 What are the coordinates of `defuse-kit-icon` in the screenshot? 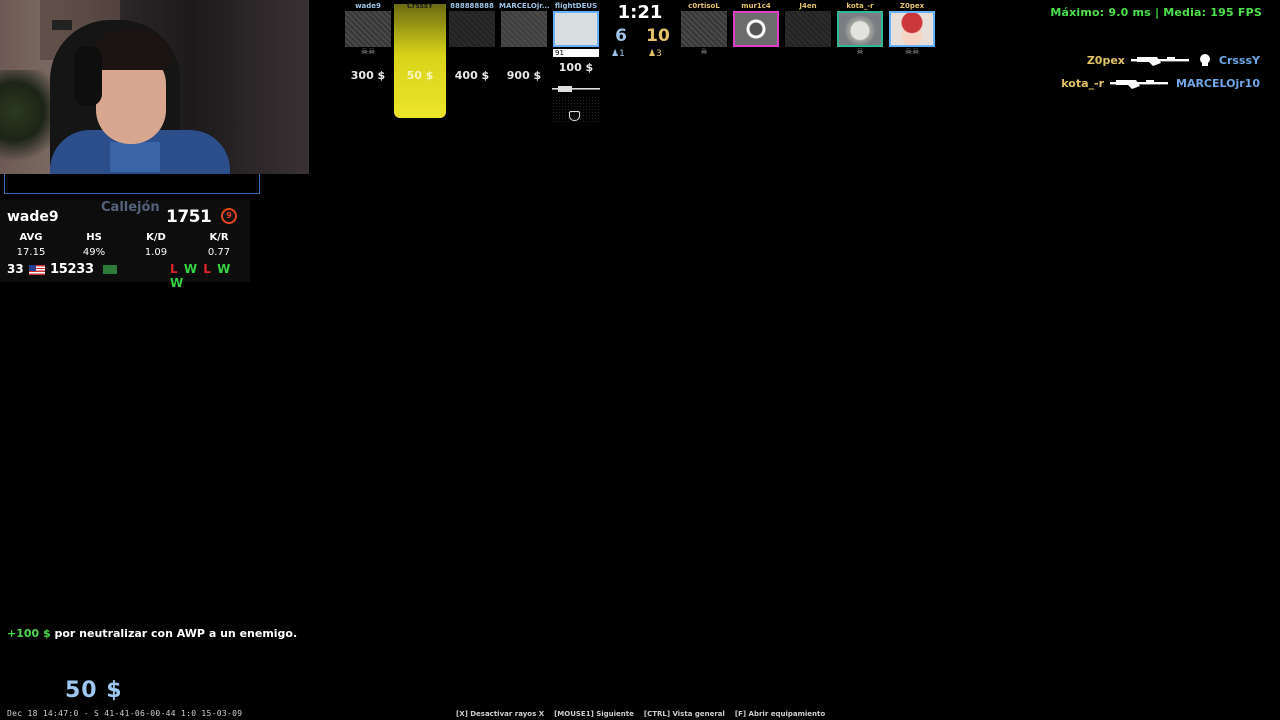 It's located at (574, 116).